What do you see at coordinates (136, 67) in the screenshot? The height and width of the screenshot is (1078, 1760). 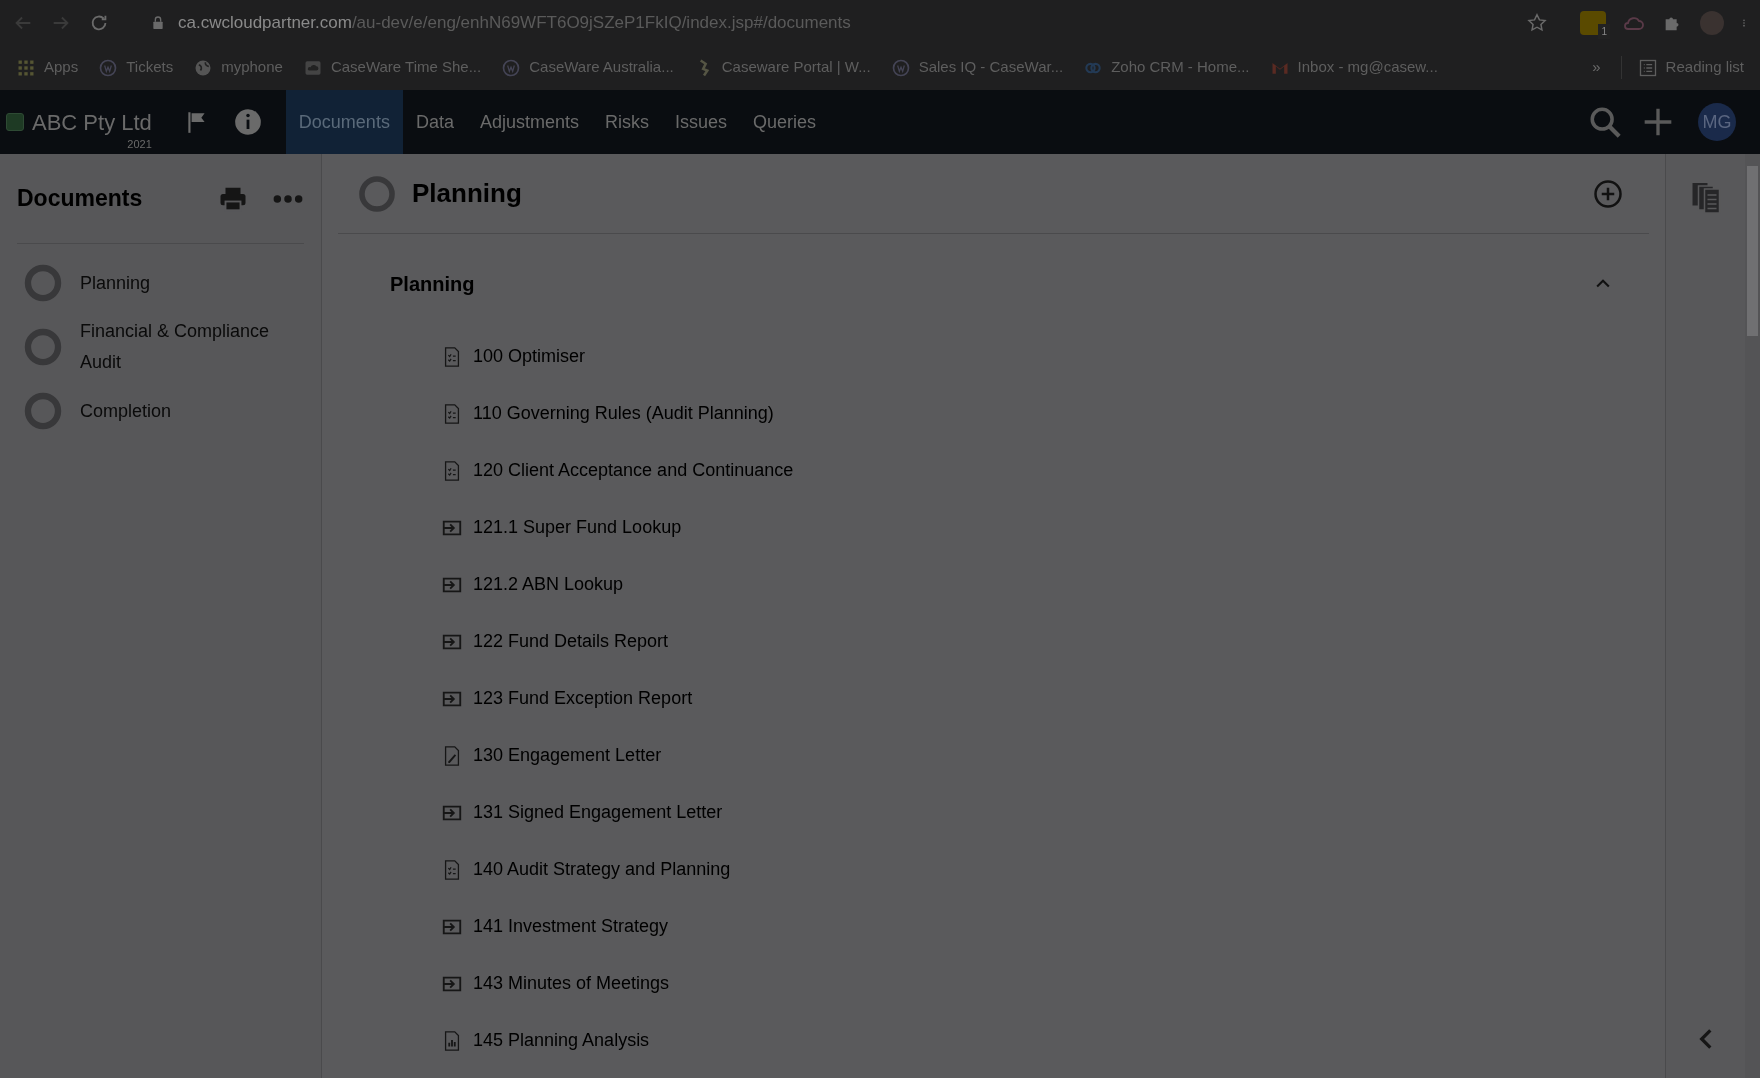 I see `bookmark: Tickets` at bounding box center [136, 67].